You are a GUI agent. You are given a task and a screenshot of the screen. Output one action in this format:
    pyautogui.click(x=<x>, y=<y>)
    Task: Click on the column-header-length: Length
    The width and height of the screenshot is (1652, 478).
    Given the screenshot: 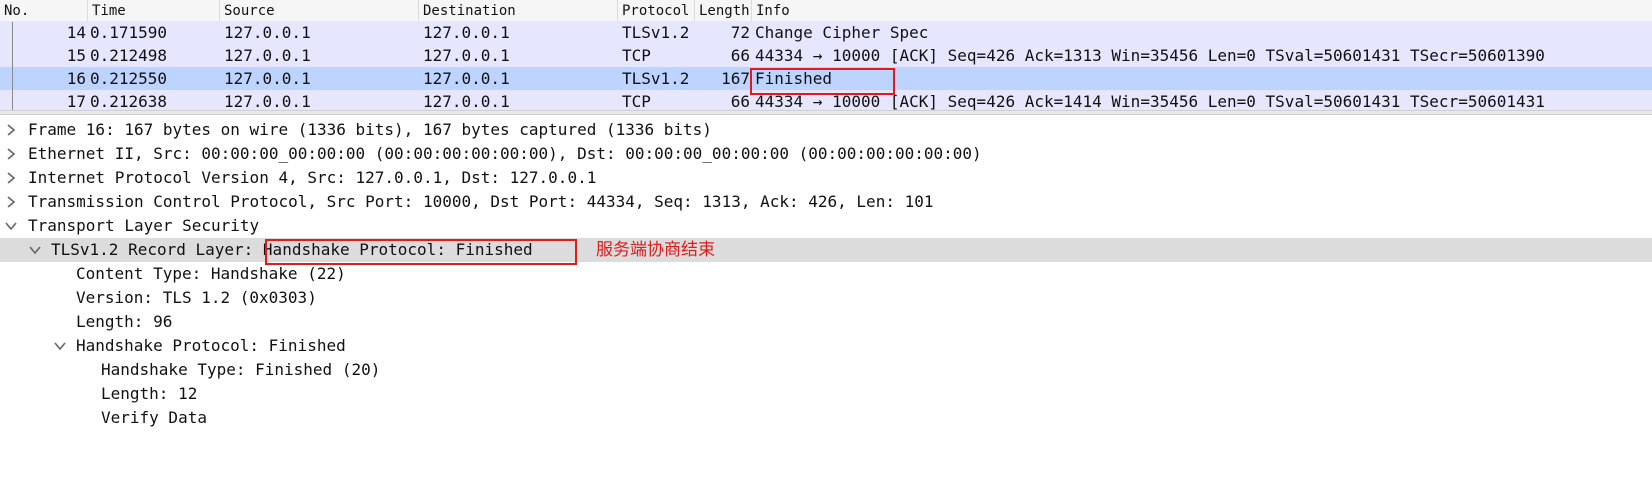 What is the action you would take?
    pyautogui.click(x=723, y=11)
    